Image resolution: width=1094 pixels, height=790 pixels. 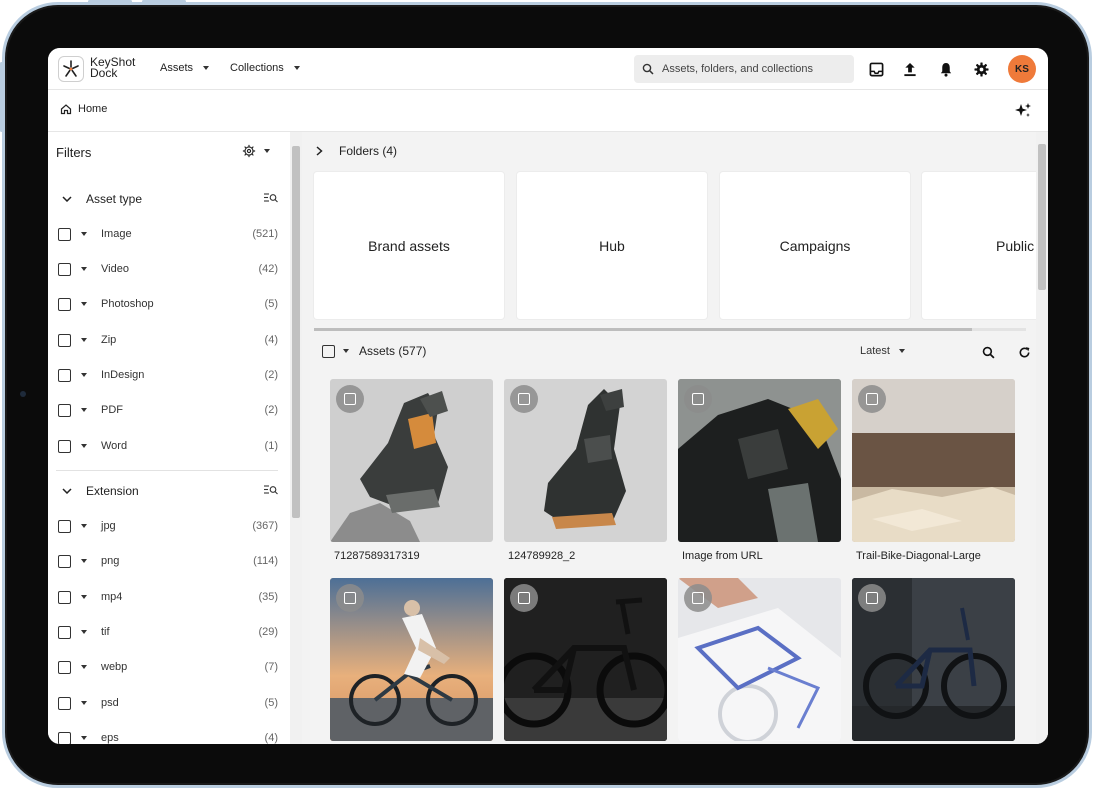 What do you see at coordinates (168, 632) in the screenshot?
I see `extension-filter-tif: tif (29)` at bounding box center [168, 632].